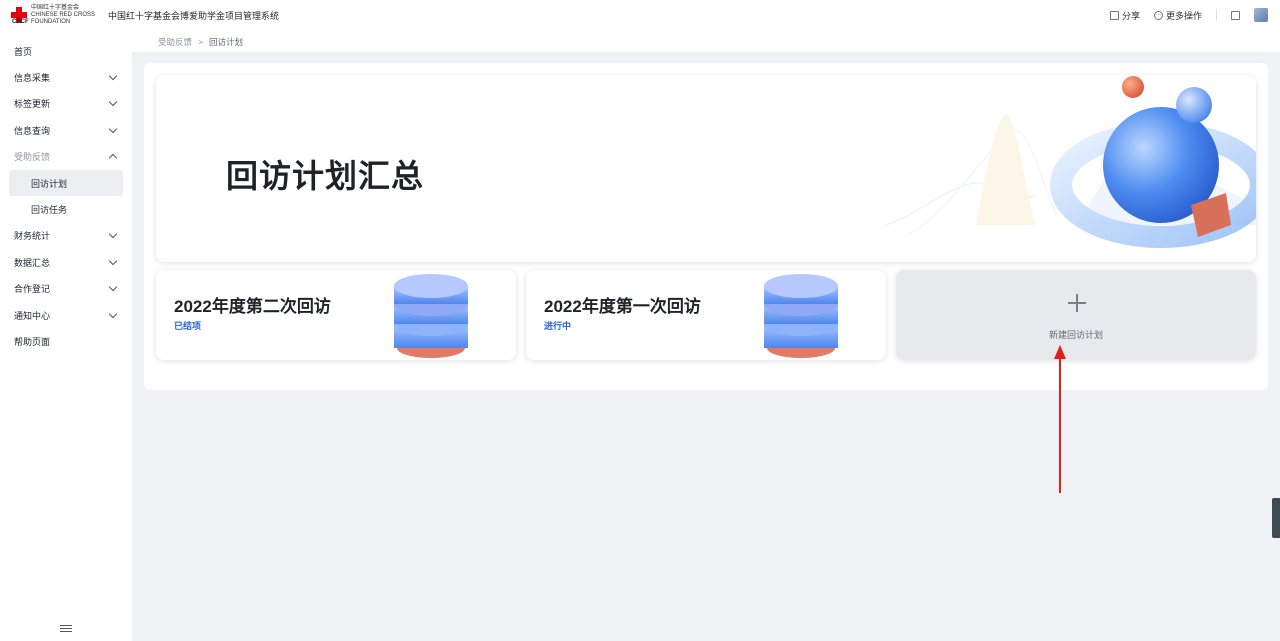 The image size is (1280, 641). What do you see at coordinates (20, 22) in the screenshot?
I see `logo-abbr: CRCF` at bounding box center [20, 22].